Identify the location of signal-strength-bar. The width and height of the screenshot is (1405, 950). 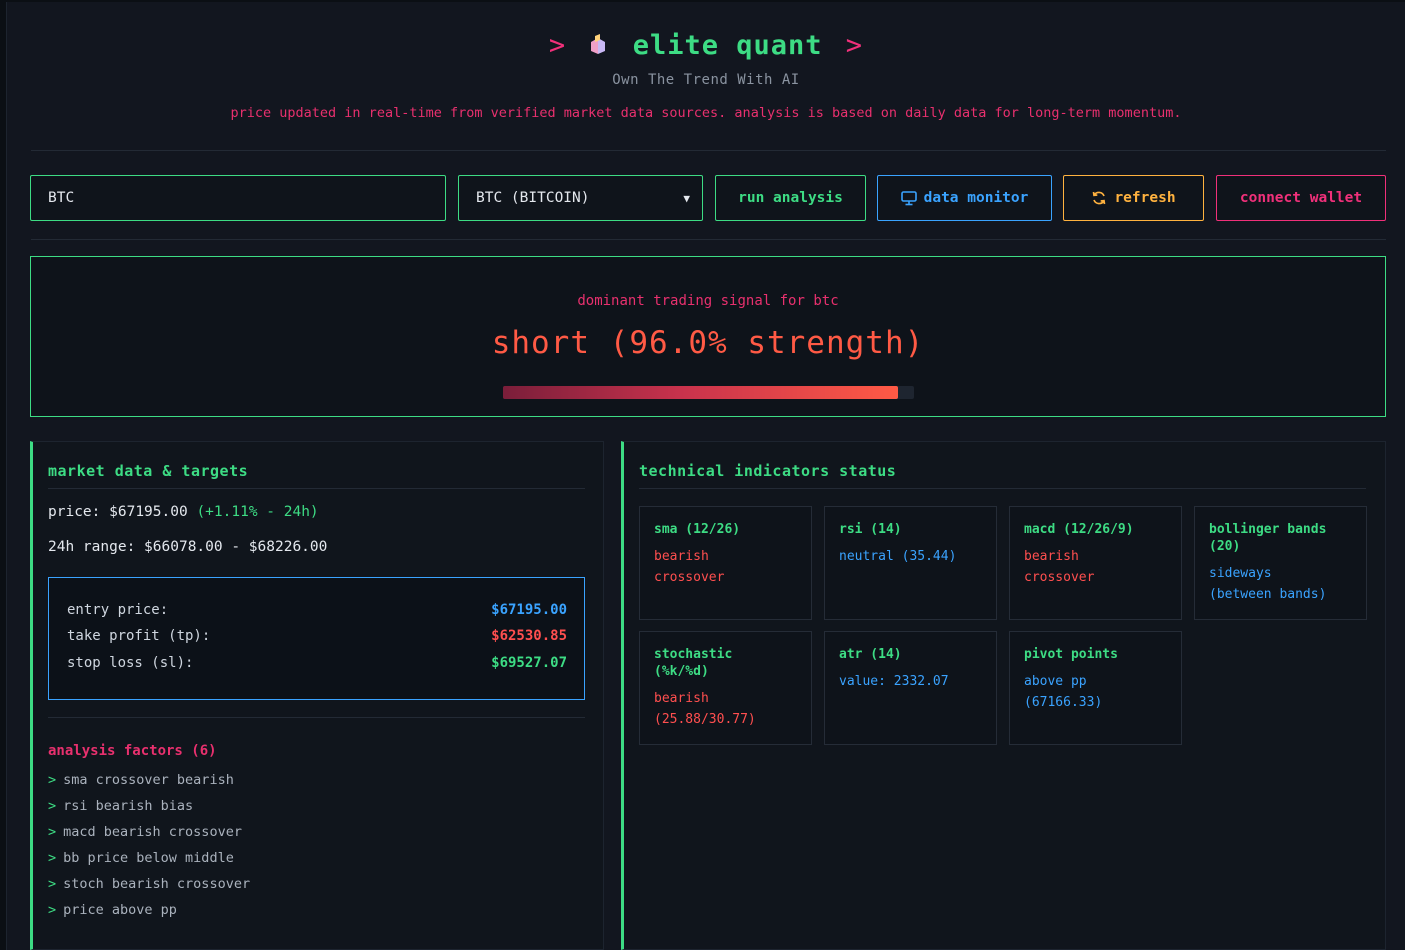
(708, 392).